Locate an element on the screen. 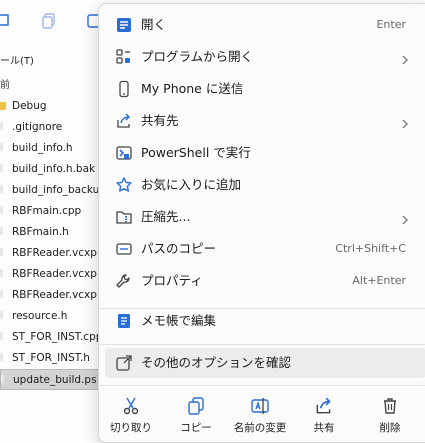 The width and height of the screenshot is (425, 443). menu-item-open-app: 開く Enter is located at coordinates (265, 25).